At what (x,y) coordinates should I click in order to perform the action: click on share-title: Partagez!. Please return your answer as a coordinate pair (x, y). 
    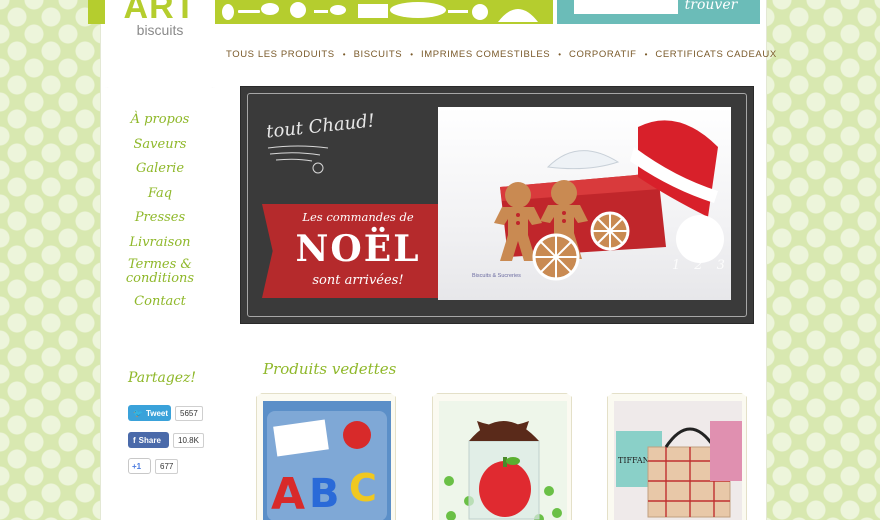
    Looking at the image, I should click on (162, 378).